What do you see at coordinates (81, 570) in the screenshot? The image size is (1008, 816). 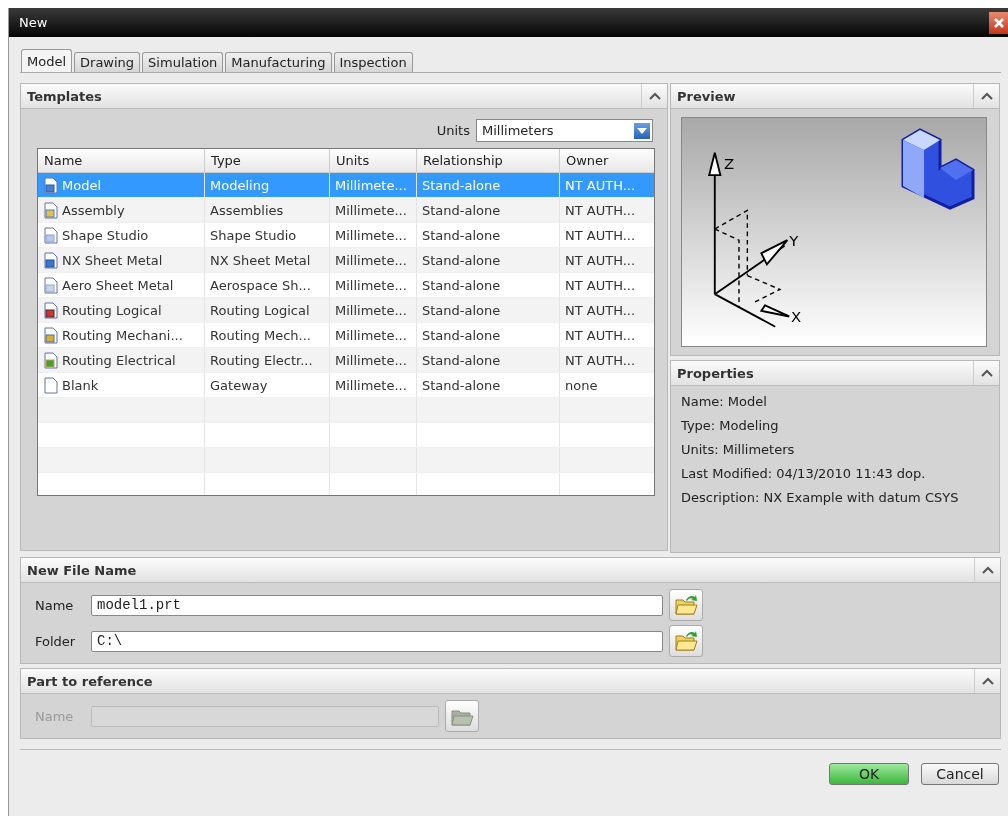 I see `panel-title: New File Name` at bounding box center [81, 570].